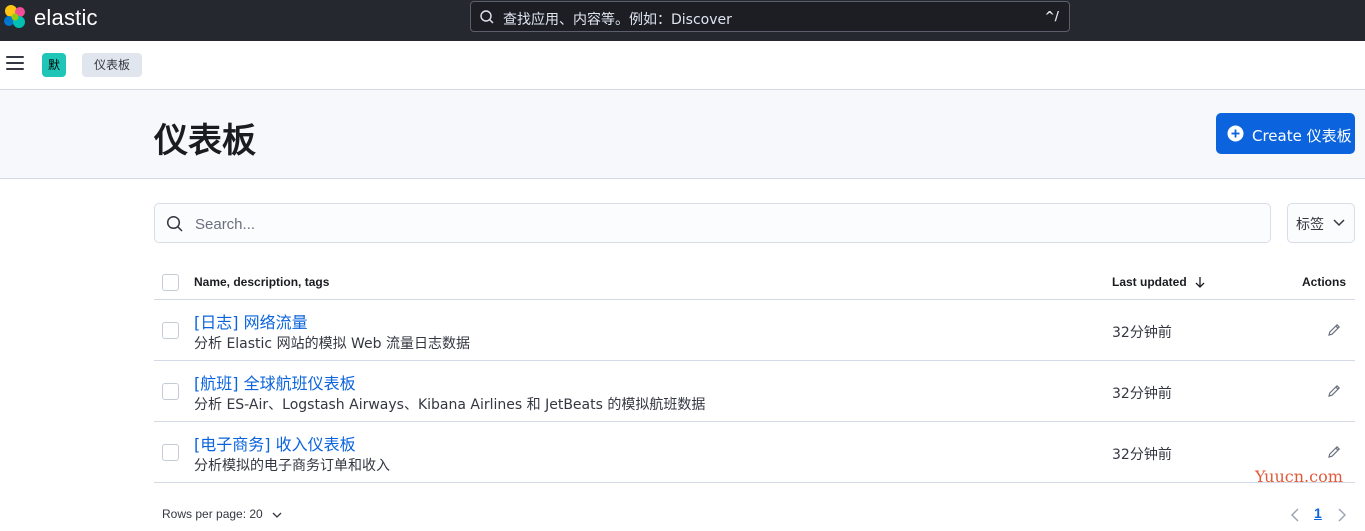 The height and width of the screenshot is (531, 1365). Describe the element at coordinates (1299, 476) in the screenshot. I see `watermark-text: Yuucn.com` at that location.